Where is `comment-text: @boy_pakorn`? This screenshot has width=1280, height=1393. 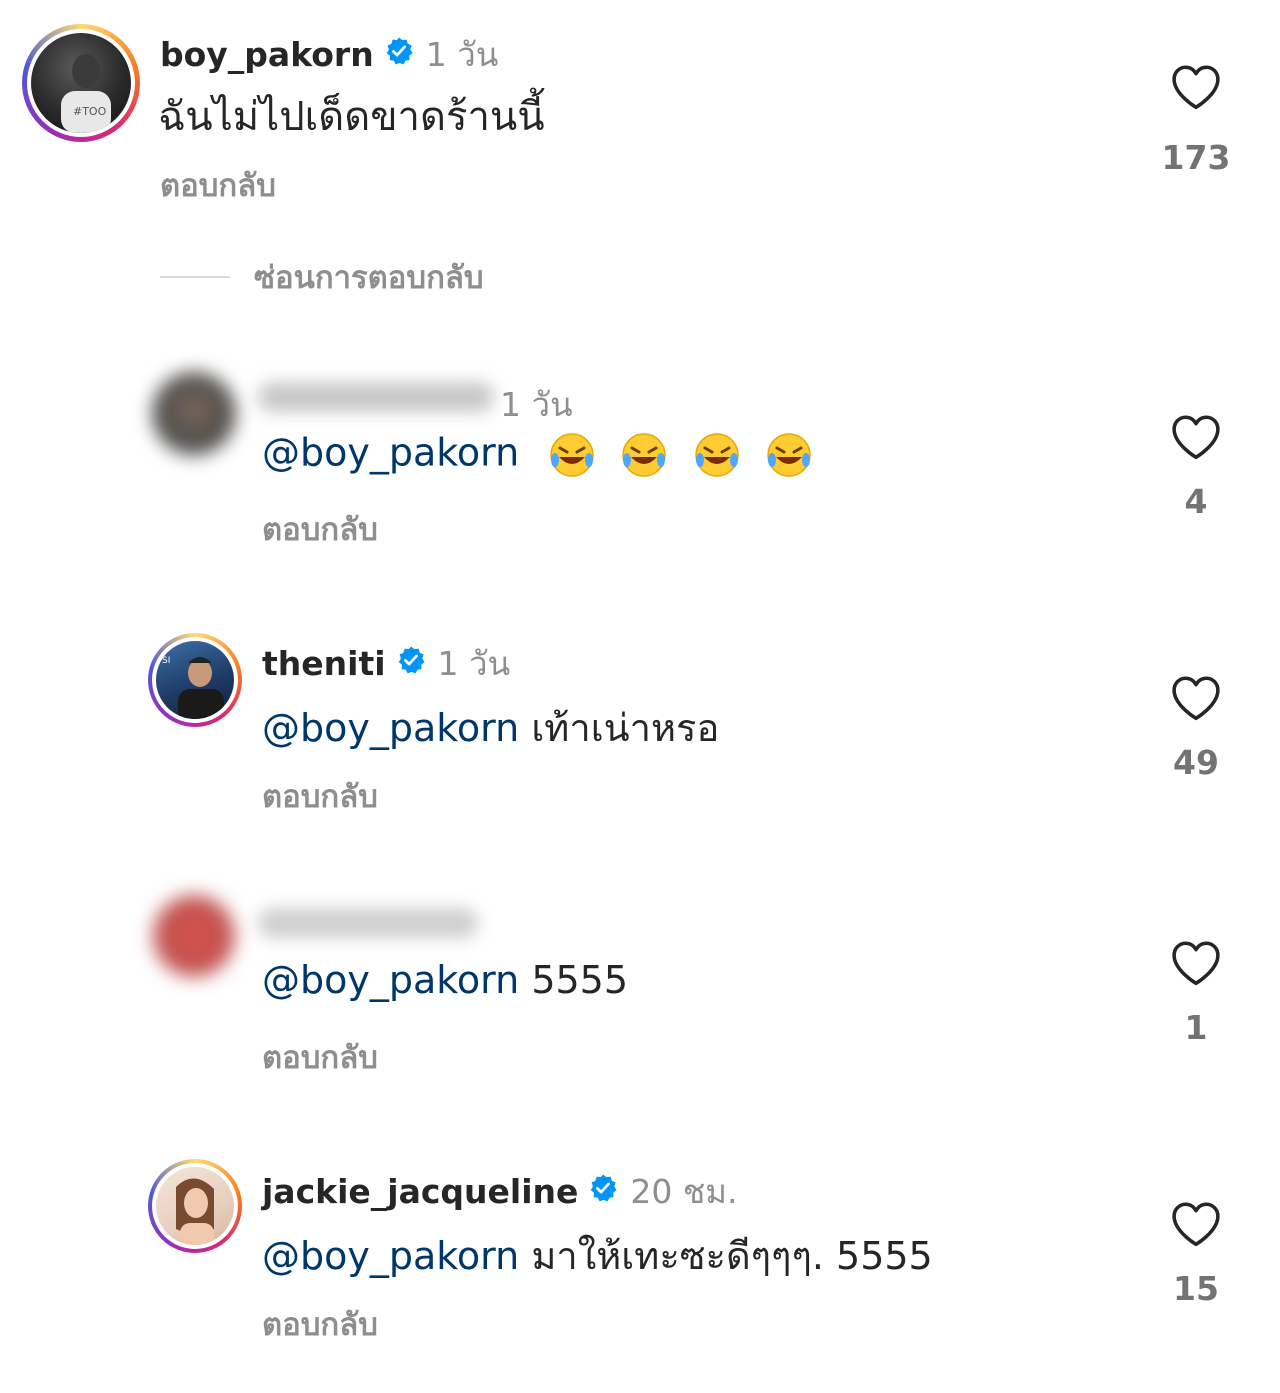
comment-text: @boy_pakorn is located at coordinates (538, 455).